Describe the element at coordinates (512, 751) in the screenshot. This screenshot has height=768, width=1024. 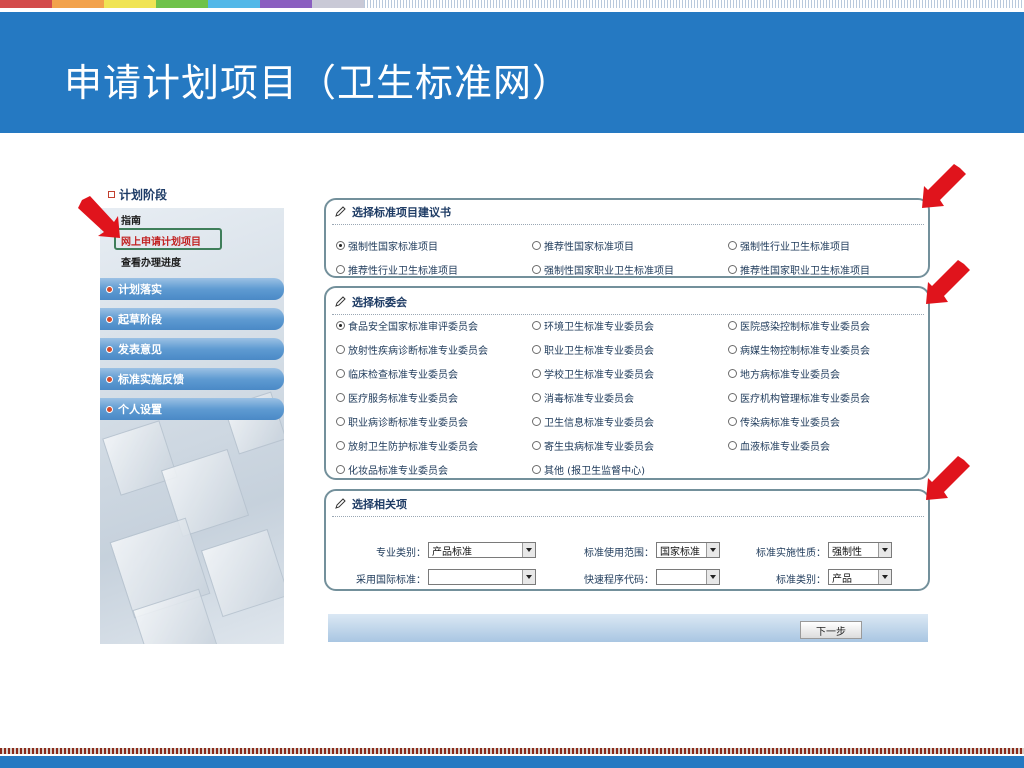
I see `footer-rule` at that location.